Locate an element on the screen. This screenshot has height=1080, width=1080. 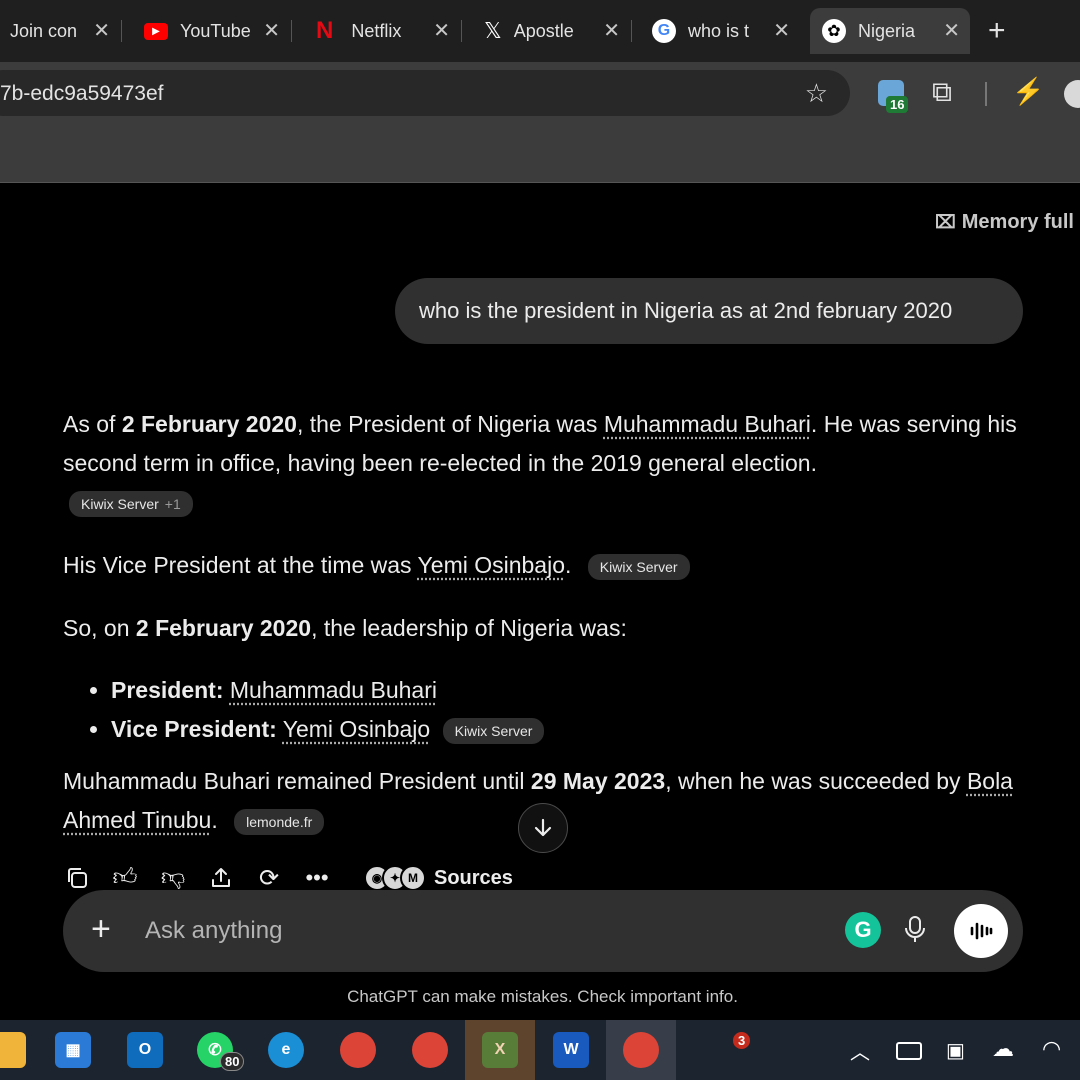
outlook-icon: O is located at coordinates (145, 1050).